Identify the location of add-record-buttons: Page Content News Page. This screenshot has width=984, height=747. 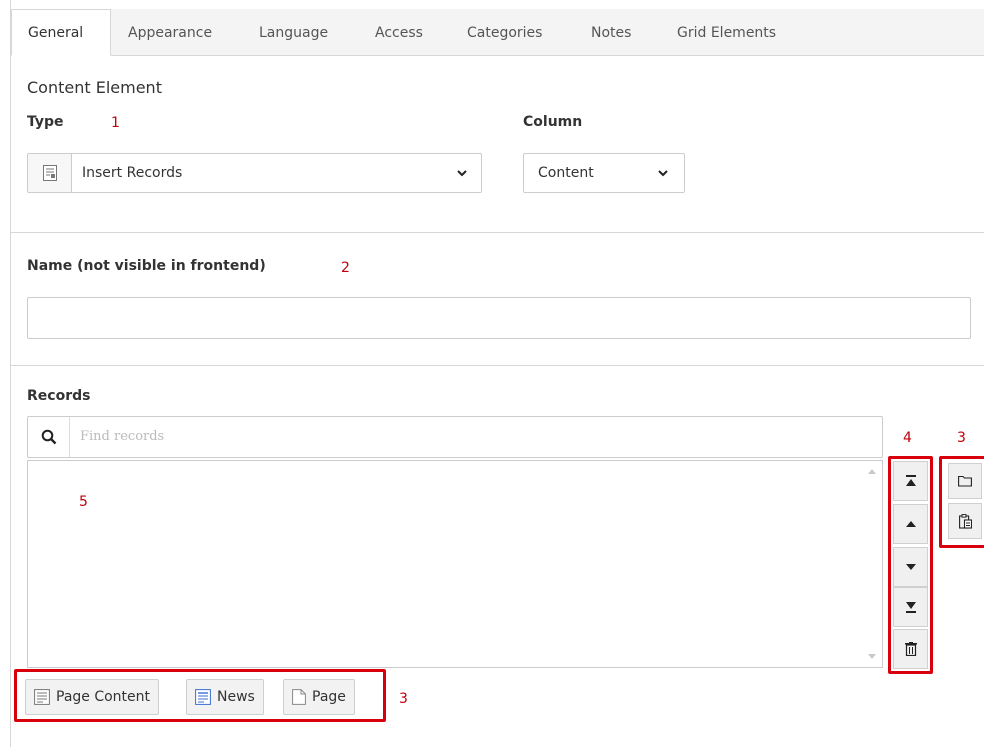
(200, 695).